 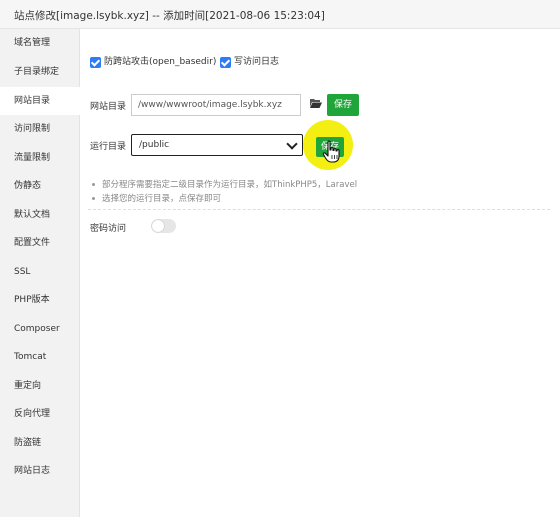 I want to click on site-dir-input: /www/wwwroot/image.lsybk.xyz, so click(x=216, y=105).